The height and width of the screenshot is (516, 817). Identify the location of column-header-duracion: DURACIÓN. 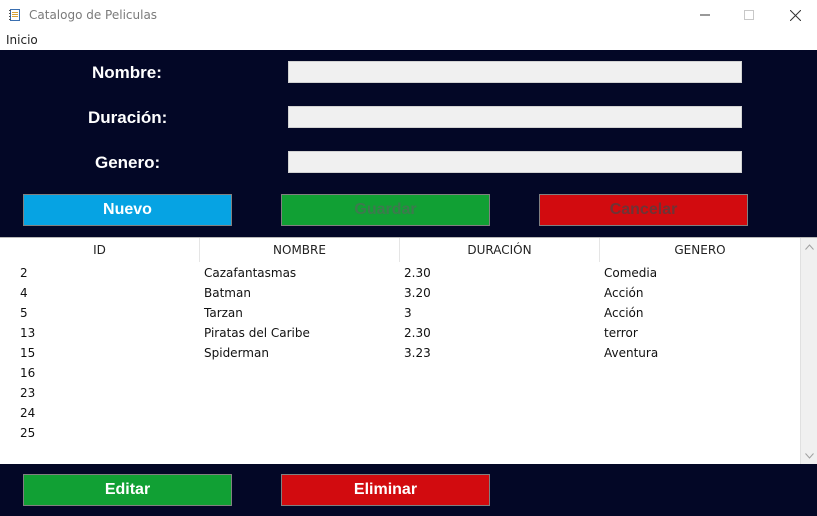
(500, 250).